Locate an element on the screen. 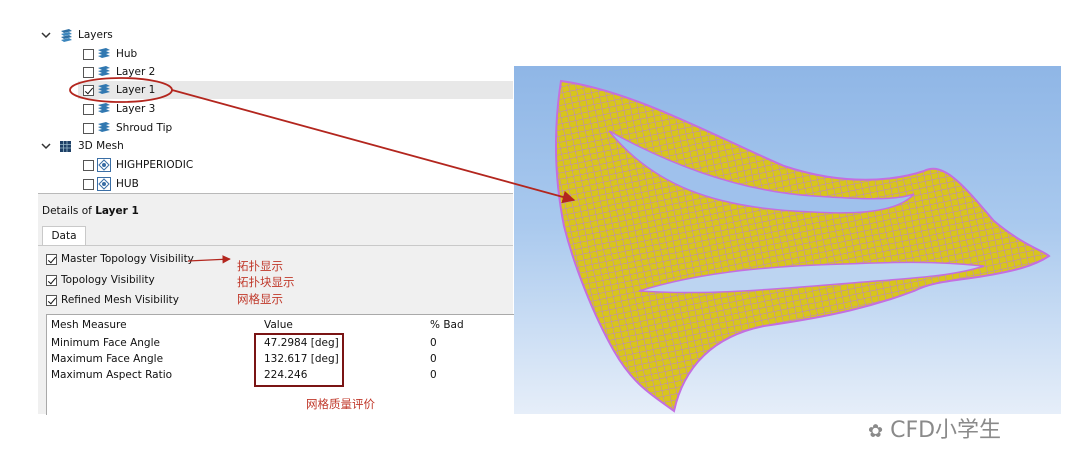  arrow-master-topology is located at coordinates (209, 259).